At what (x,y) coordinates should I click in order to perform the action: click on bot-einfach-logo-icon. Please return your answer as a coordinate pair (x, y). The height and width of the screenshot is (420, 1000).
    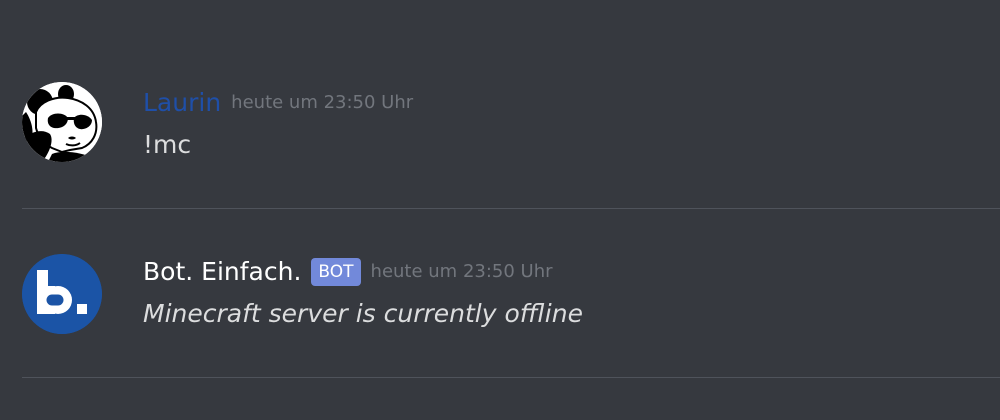
    Looking at the image, I should click on (62, 294).